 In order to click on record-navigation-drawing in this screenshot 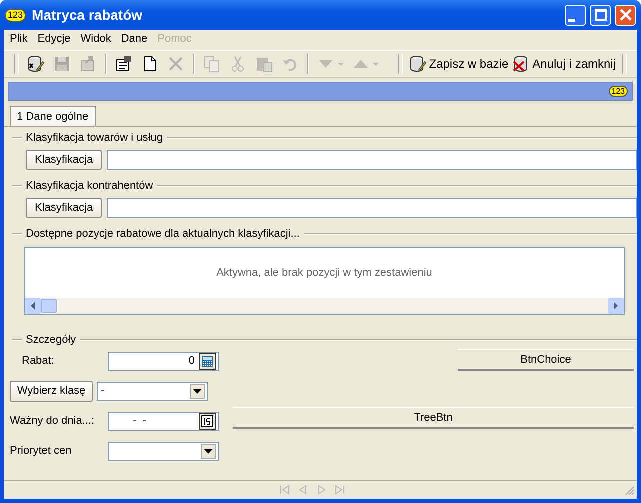, I will do `click(314, 490)`.